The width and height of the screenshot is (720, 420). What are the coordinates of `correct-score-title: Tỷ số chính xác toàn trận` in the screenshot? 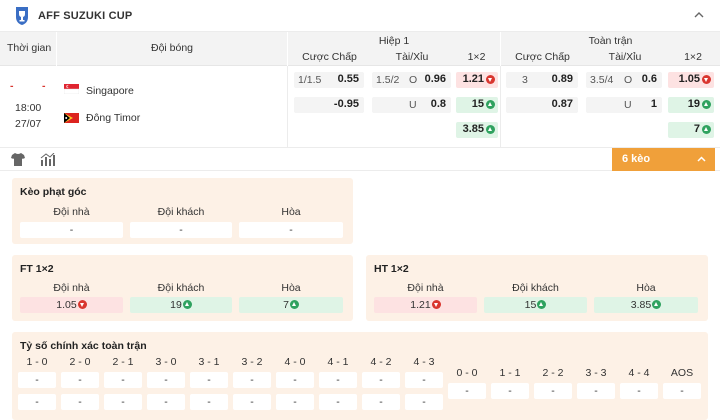 It's located at (83, 346).